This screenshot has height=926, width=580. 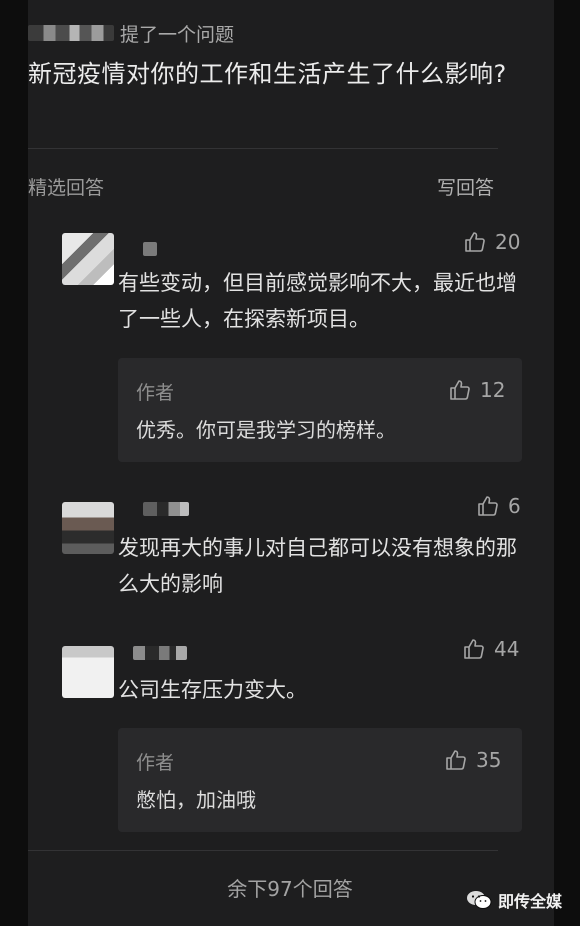 I want to click on reply-text: 优秀。你可是我学习的榜样。, so click(x=266, y=430).